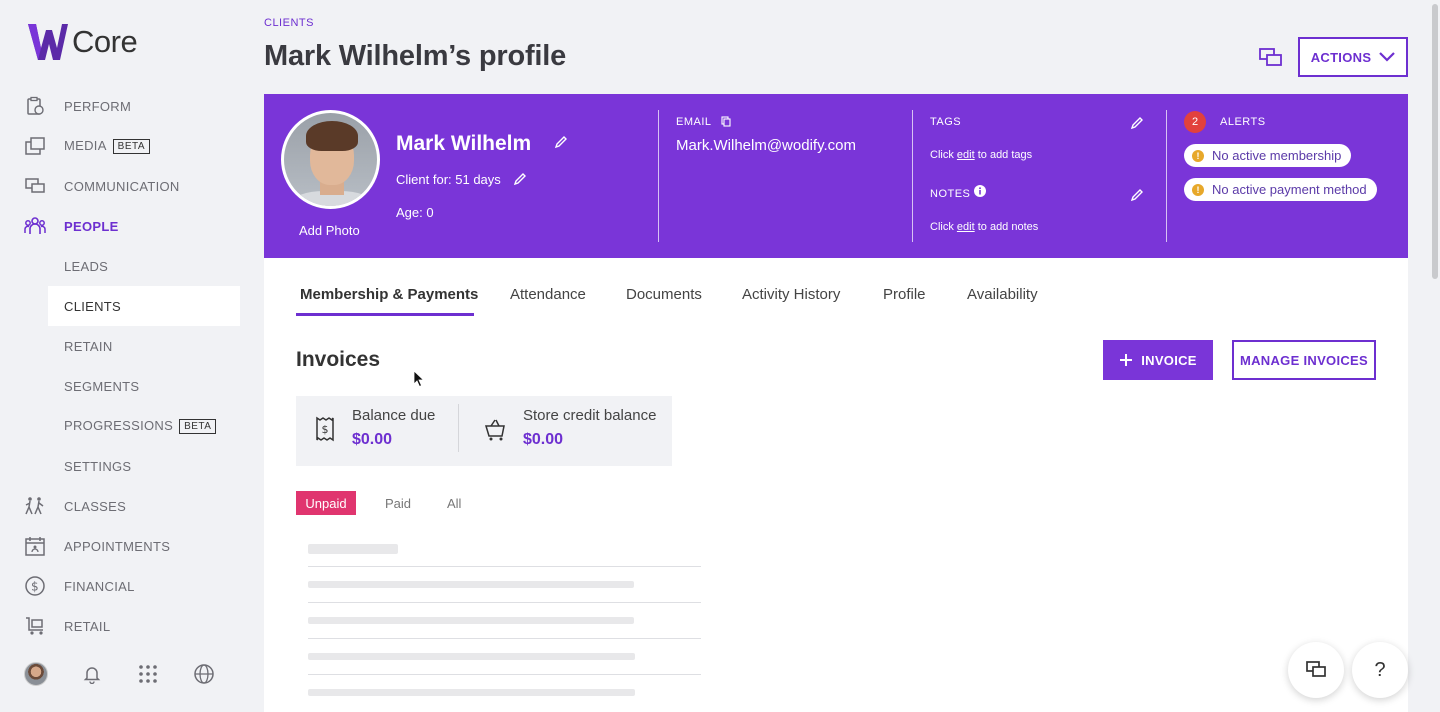  What do you see at coordinates (726, 121) in the screenshot?
I see `copy-icon` at bounding box center [726, 121].